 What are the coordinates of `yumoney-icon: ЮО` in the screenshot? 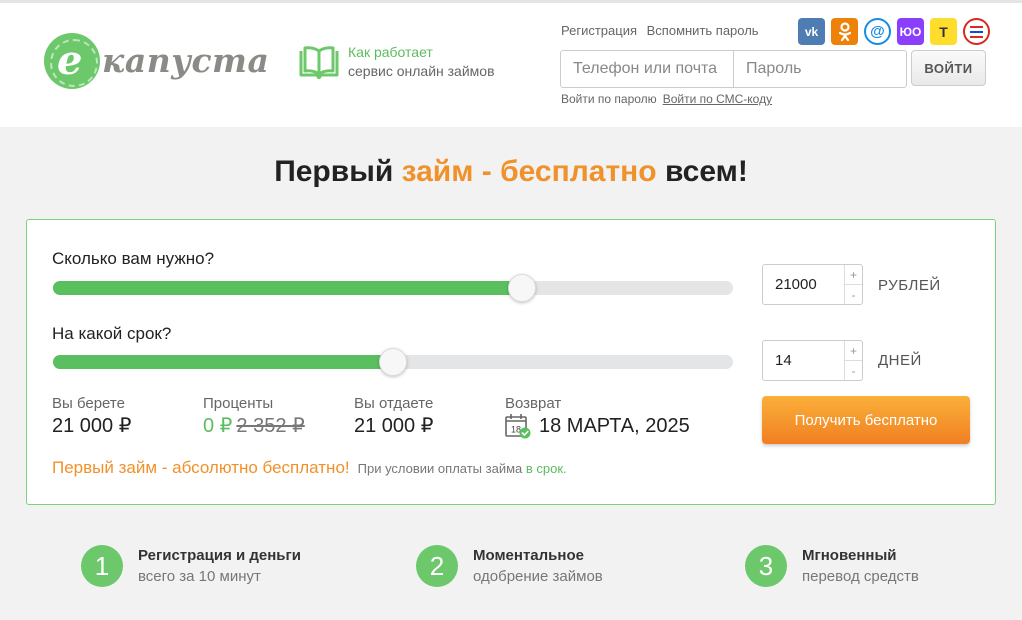 It's located at (910, 31).